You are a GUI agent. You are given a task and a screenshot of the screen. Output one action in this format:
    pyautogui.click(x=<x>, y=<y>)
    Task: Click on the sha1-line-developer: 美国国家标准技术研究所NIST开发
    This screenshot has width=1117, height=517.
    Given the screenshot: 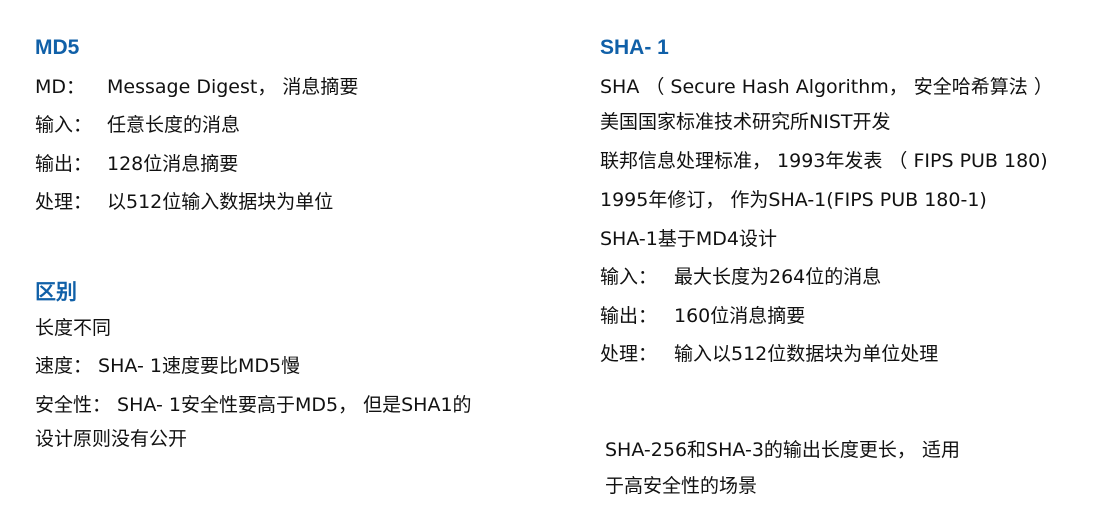 What is the action you would take?
    pyautogui.click(x=745, y=122)
    